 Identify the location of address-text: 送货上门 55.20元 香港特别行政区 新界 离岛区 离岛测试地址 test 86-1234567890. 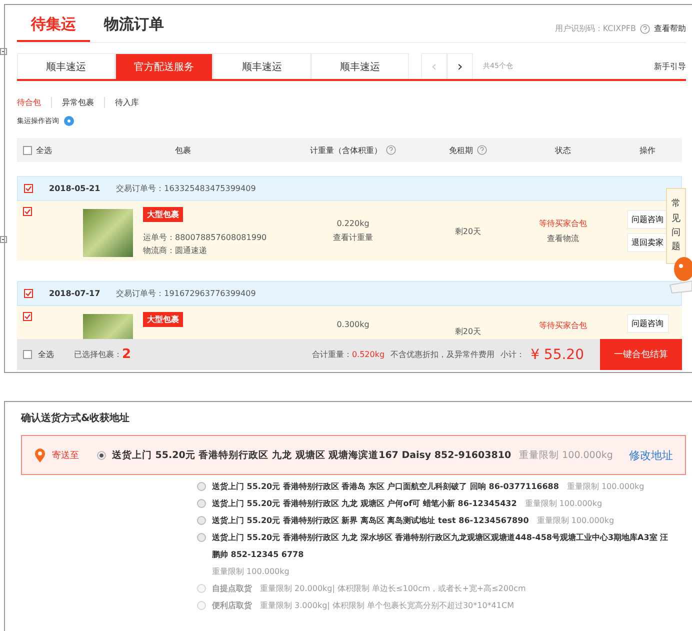
(370, 521).